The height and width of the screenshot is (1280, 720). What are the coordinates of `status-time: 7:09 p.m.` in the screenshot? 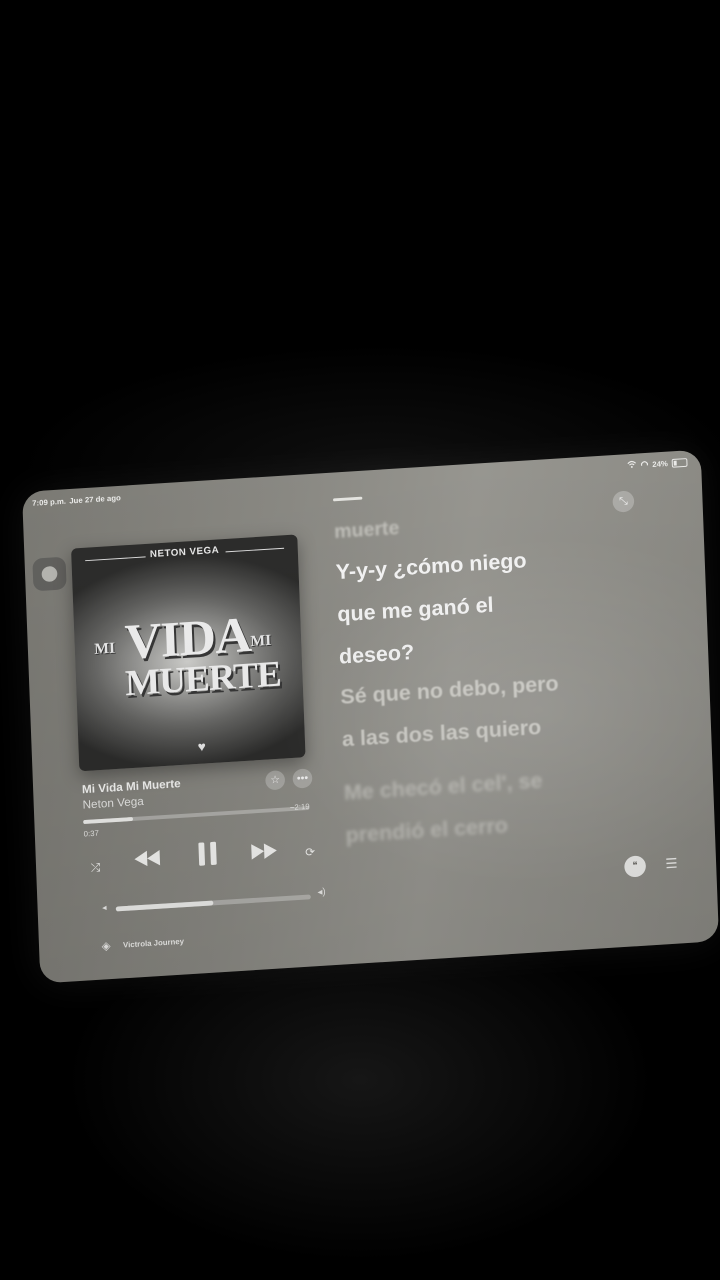 It's located at (49, 502).